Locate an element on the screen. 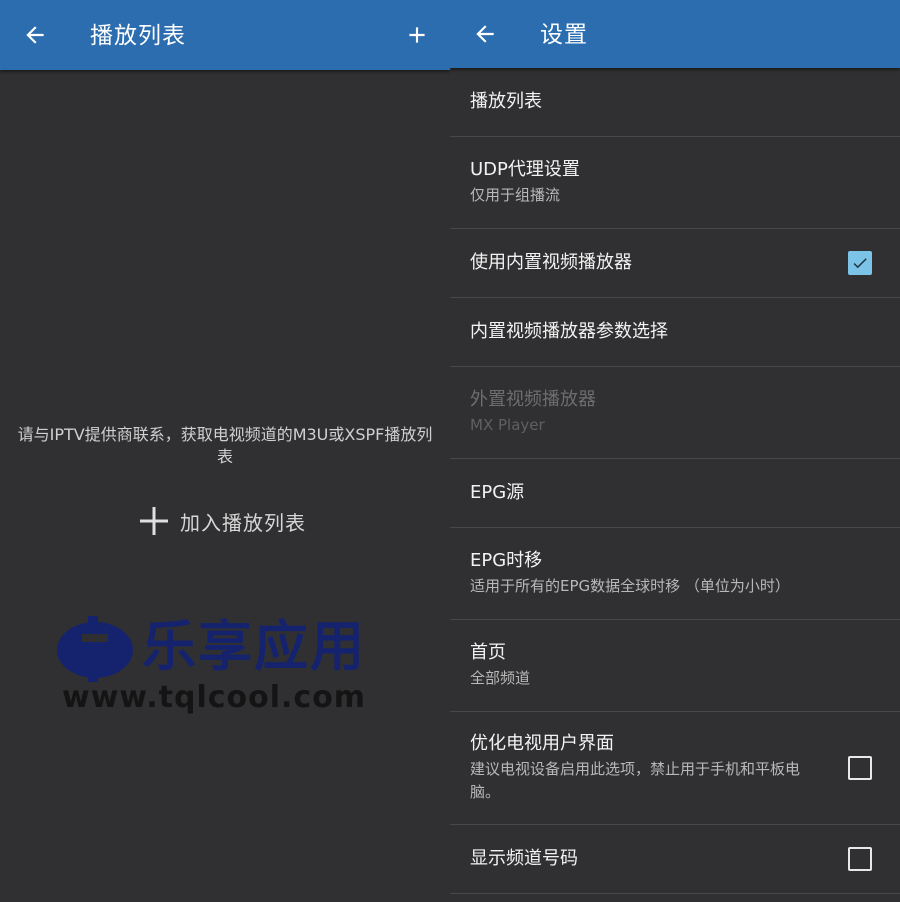 This screenshot has height=902, width=900. setting-udp-proxy: UDP代理设置 仅用于组播流 is located at coordinates (675, 183).